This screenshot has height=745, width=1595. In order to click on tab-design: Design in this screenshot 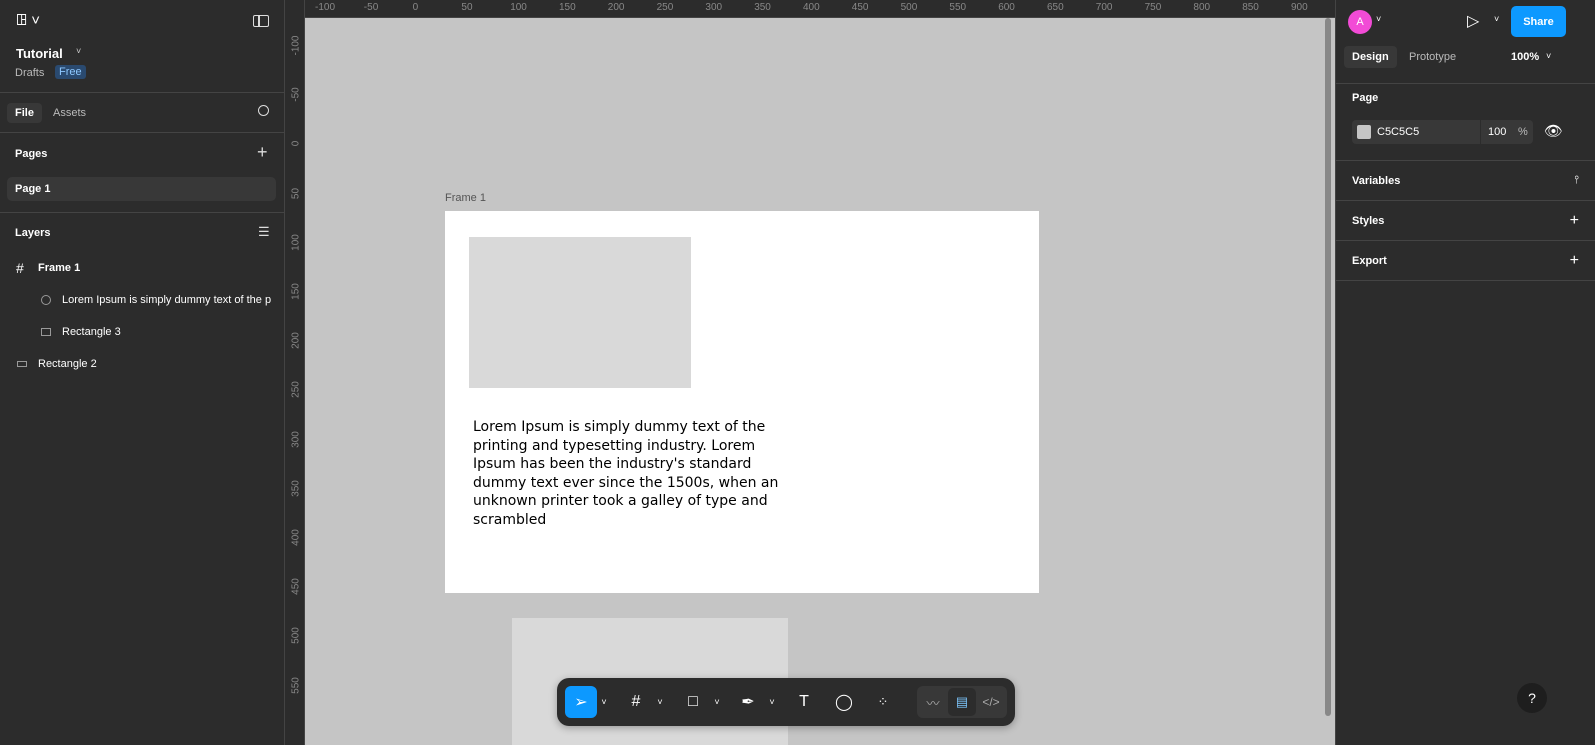, I will do `click(1370, 57)`.